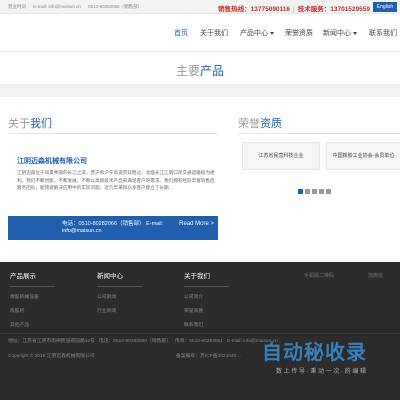 This screenshot has height=400, width=400. Describe the element at coordinates (206, 324) in the screenshot. I see `footer-link: 联系我们` at that location.